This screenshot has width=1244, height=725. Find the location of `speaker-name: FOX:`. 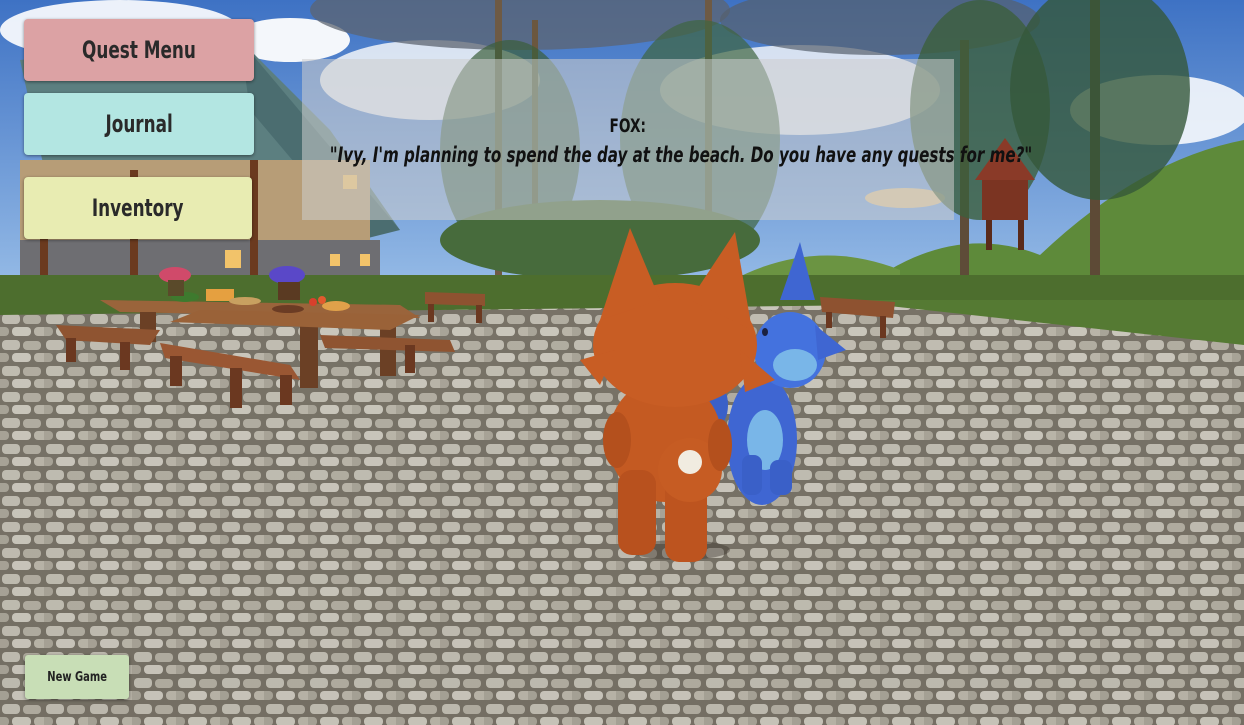

speaker-name: FOX: is located at coordinates (628, 126).